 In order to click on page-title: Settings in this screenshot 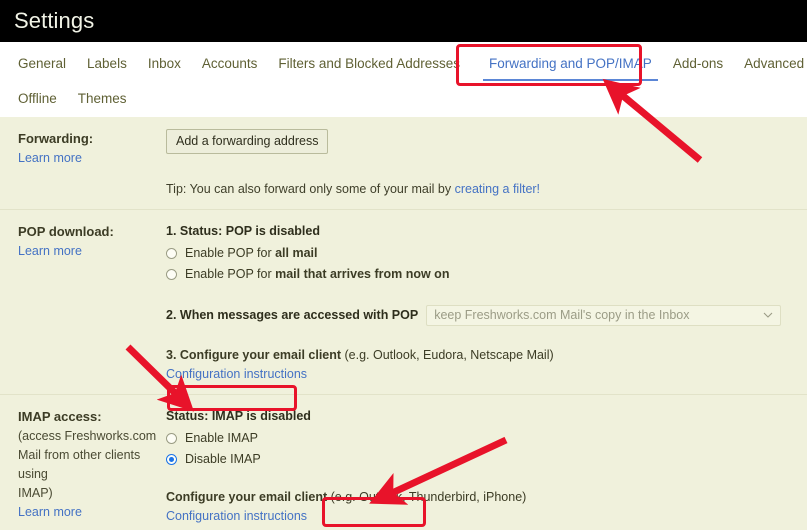, I will do `click(54, 20)`.